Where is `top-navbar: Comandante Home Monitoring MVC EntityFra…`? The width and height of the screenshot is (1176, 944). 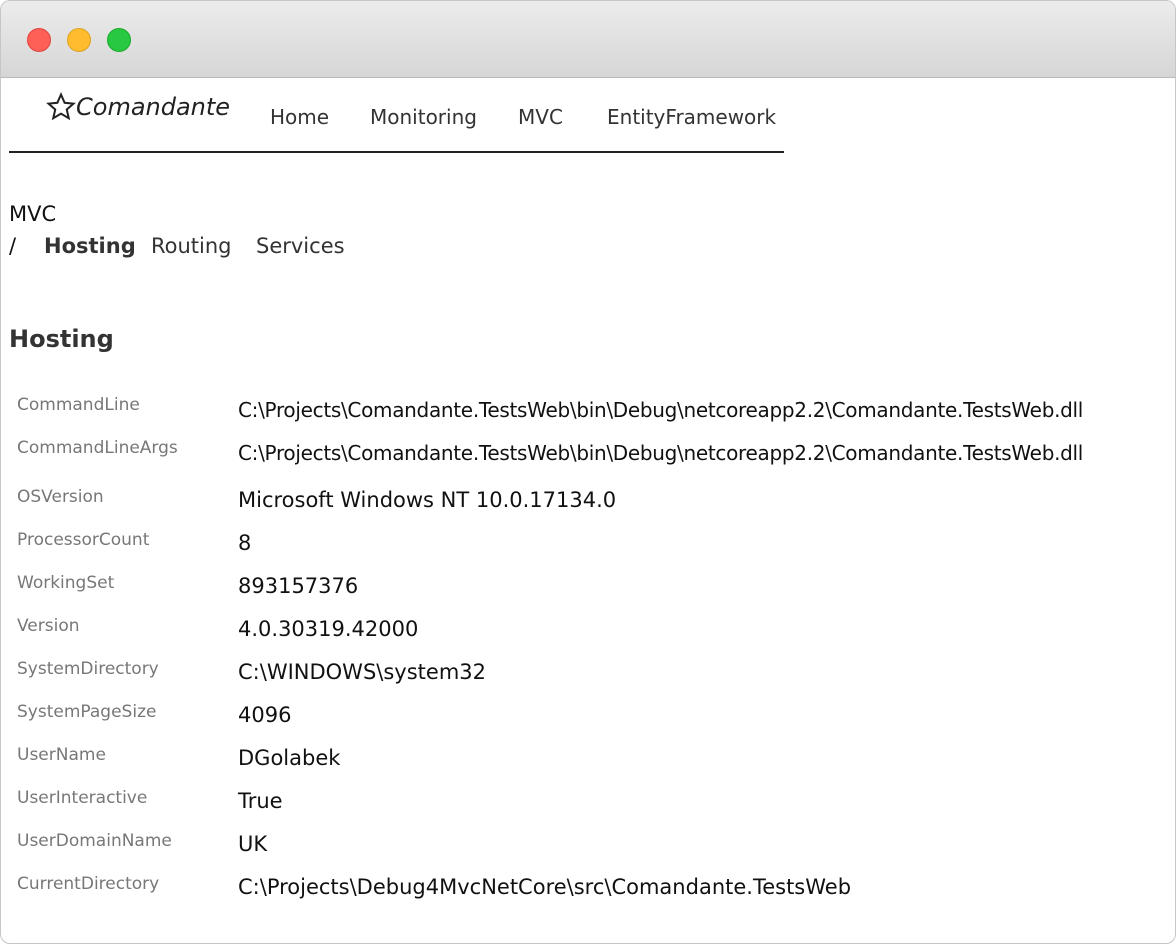 top-navbar: Comandante Home Monitoring MVC EntityFra… is located at coordinates (396, 115).